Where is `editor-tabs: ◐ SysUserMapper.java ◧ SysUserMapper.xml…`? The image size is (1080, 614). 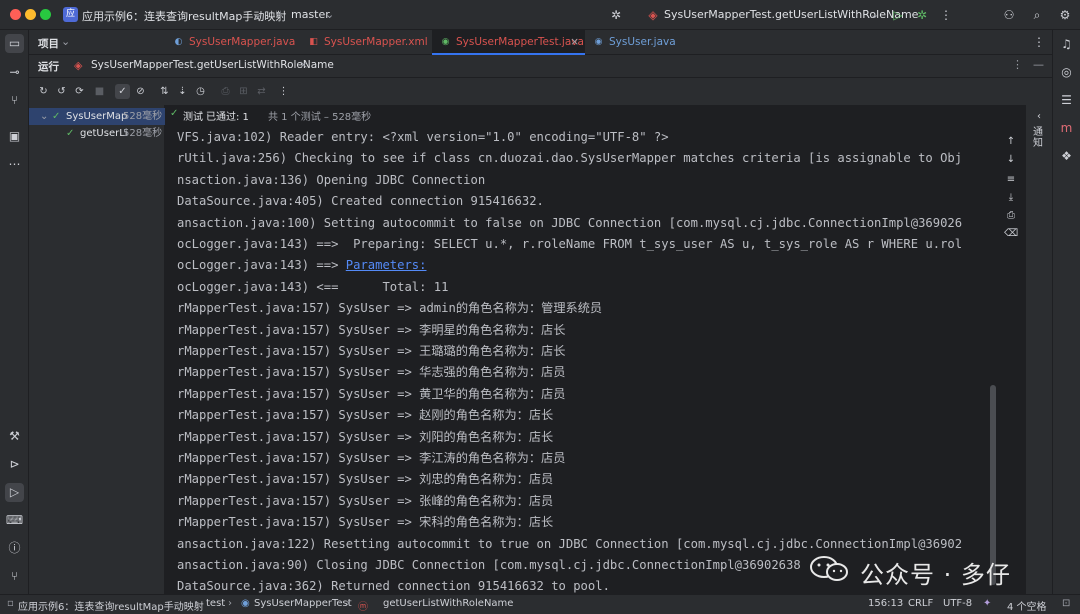 editor-tabs: ◐ SysUserMapper.java ◧ SysUserMapper.xml… is located at coordinates (608, 42).